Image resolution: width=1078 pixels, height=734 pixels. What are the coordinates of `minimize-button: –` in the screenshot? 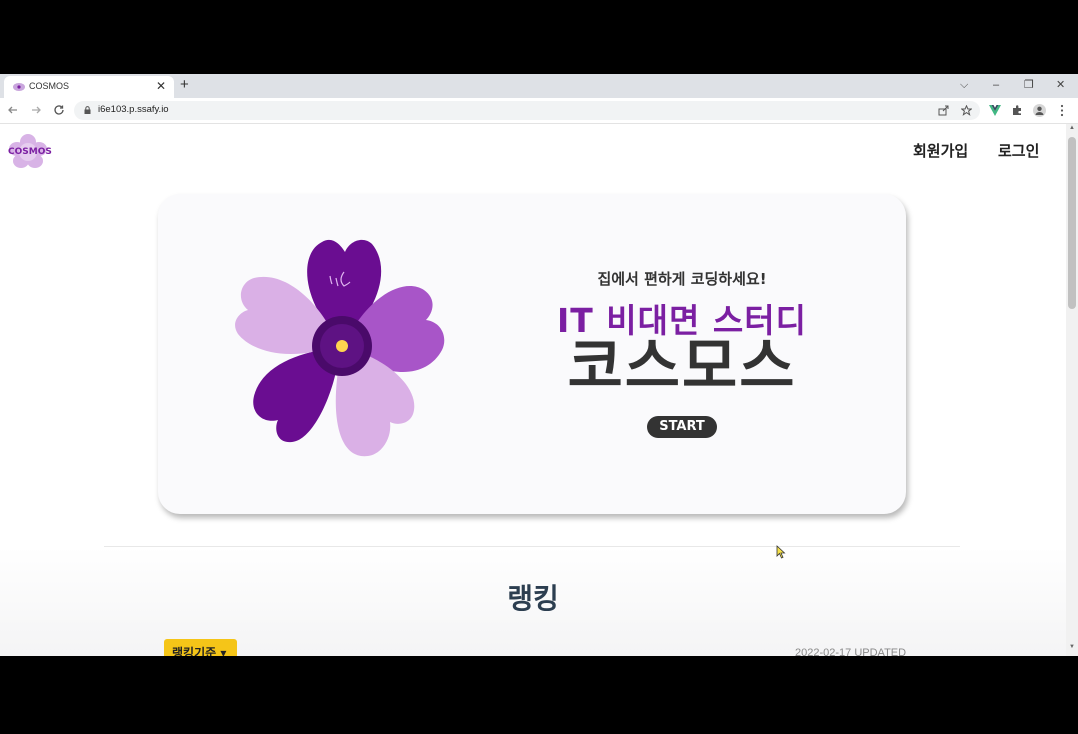 It's located at (996, 85).